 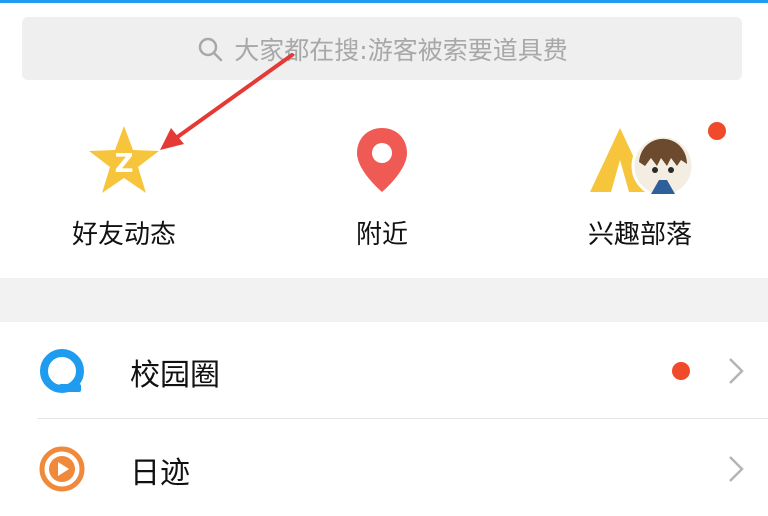 What do you see at coordinates (639, 235) in the screenshot?
I see `grid-item-label: 兴趣部落` at bounding box center [639, 235].